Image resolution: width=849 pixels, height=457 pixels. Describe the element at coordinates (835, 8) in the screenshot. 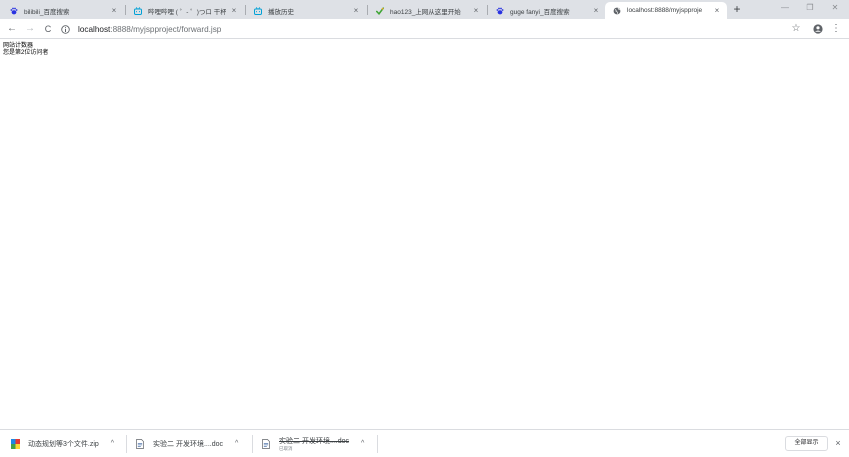

I see `close-window-button: ✕` at that location.